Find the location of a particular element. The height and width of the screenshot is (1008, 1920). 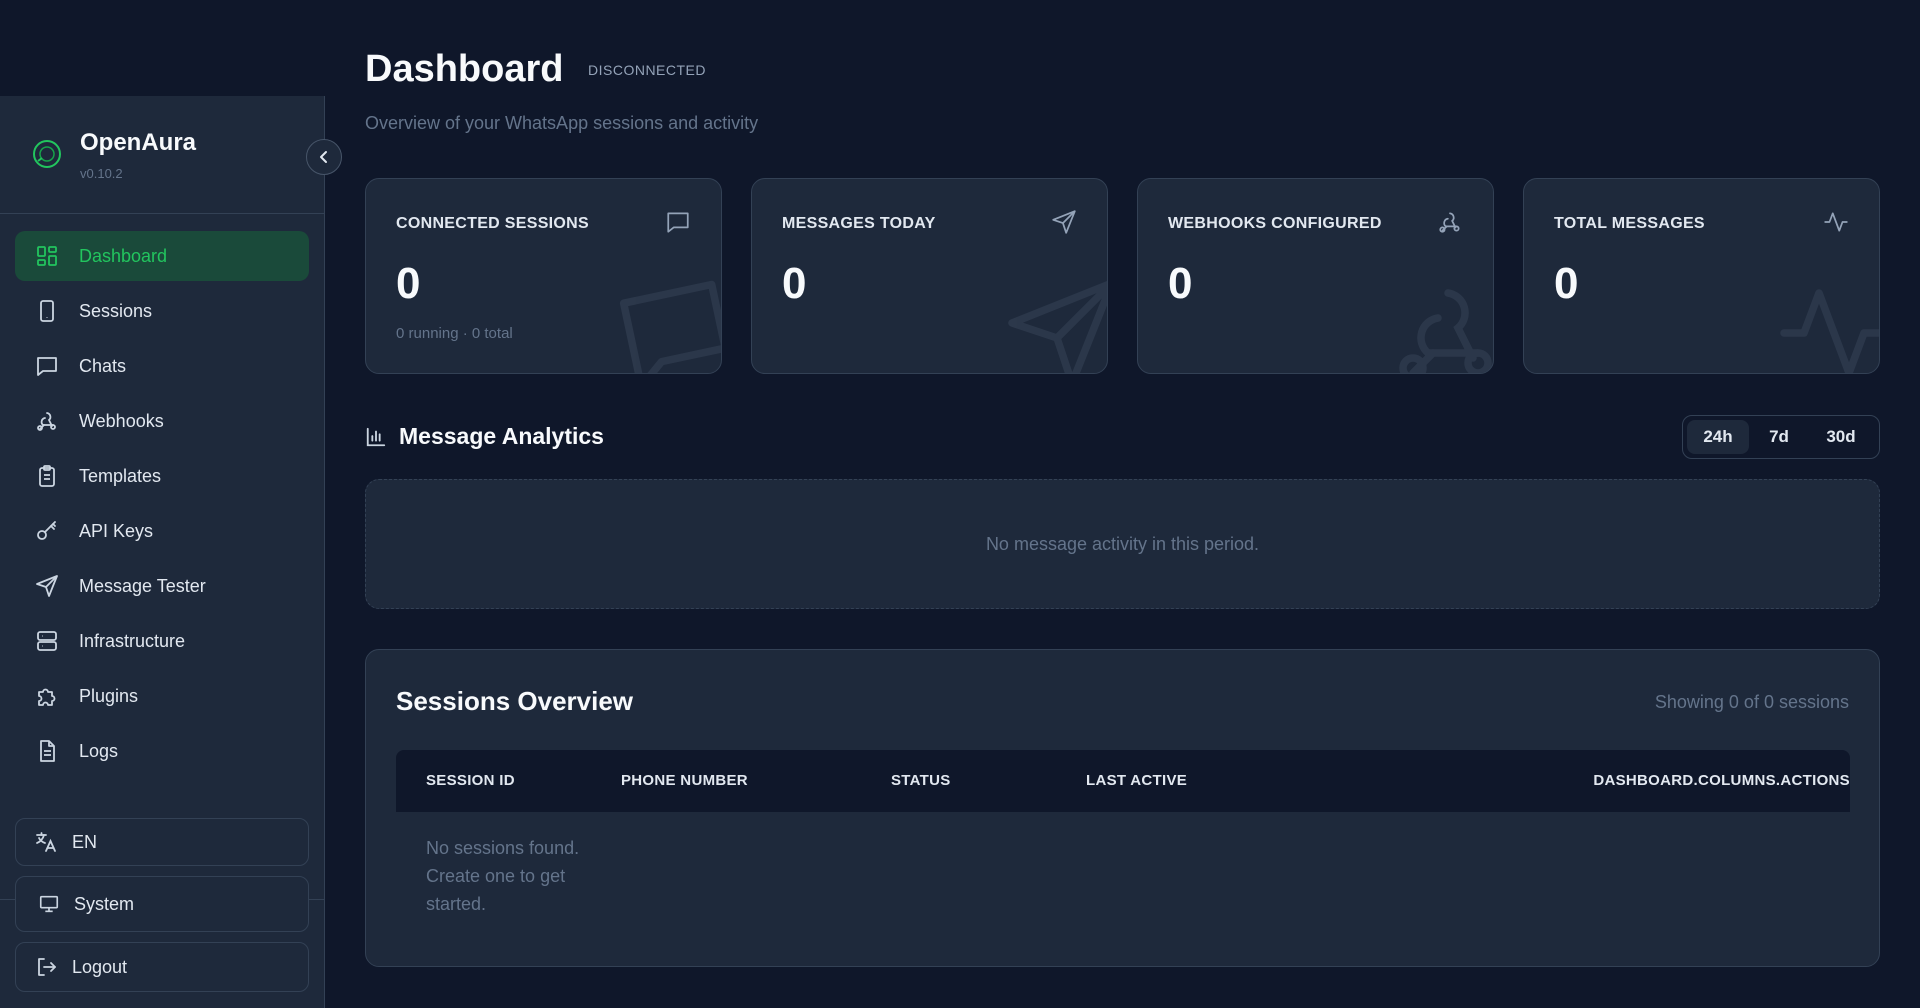

theme-label: System is located at coordinates (104, 903).